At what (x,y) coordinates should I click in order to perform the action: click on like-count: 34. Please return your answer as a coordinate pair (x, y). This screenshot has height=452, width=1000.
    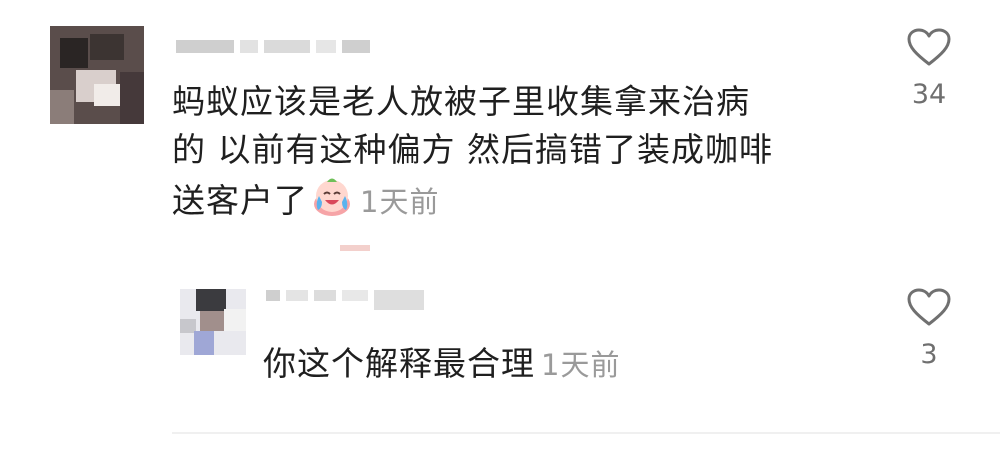
    Looking at the image, I should click on (929, 94).